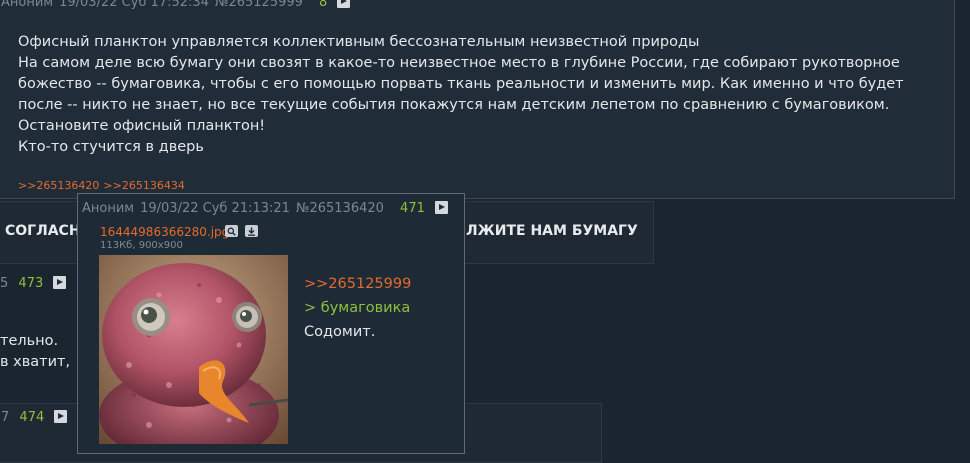 The image size is (970, 463). What do you see at coordinates (340, 332) in the screenshot?
I see `post-message-line: Содомит.` at bounding box center [340, 332].